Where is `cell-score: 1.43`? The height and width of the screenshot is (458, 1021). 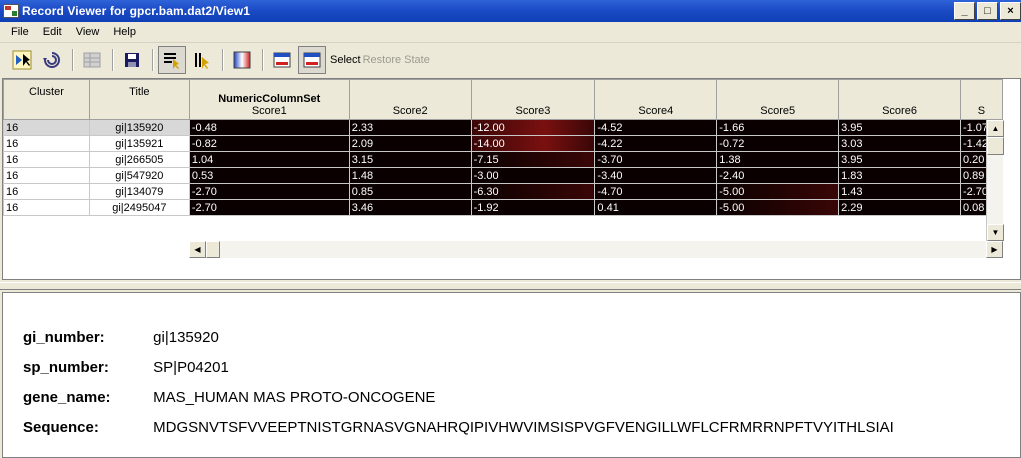
cell-score: 1.43 is located at coordinates (899, 191).